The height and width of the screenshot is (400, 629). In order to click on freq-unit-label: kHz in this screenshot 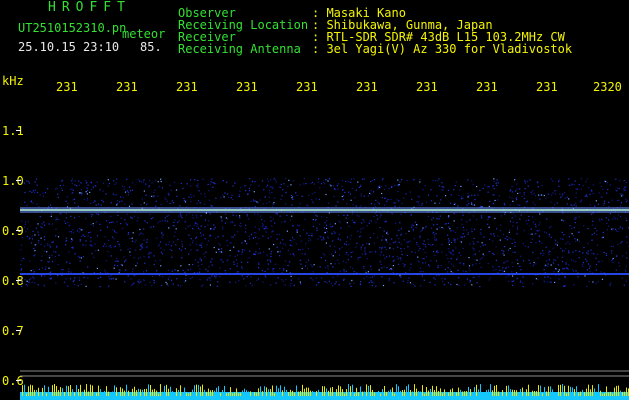, I will do `click(13, 81)`.